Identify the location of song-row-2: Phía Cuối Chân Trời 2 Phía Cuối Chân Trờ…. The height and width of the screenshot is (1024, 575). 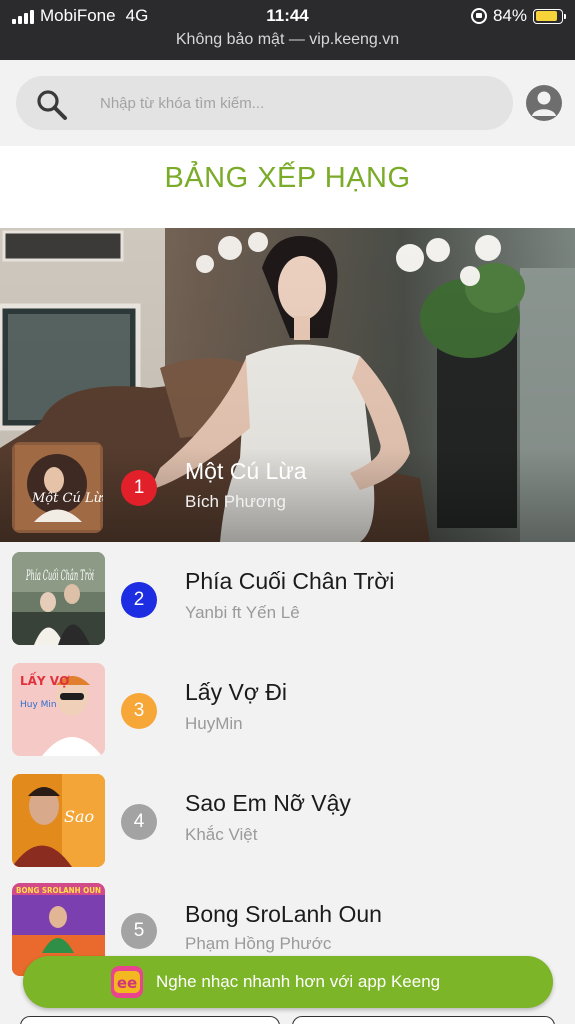
(287, 597).